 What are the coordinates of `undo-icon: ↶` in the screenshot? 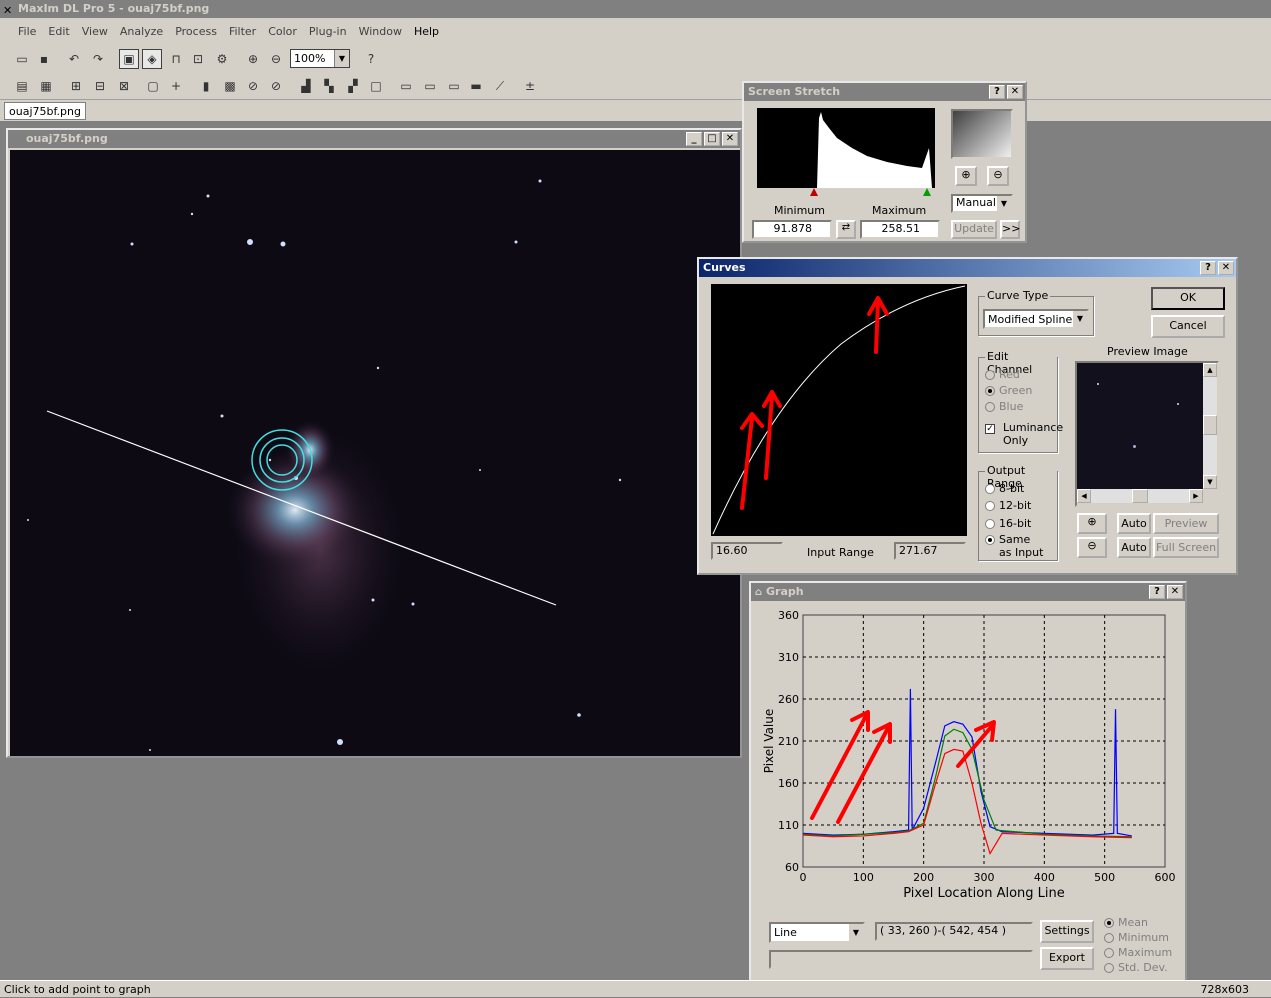 It's located at (74, 59).